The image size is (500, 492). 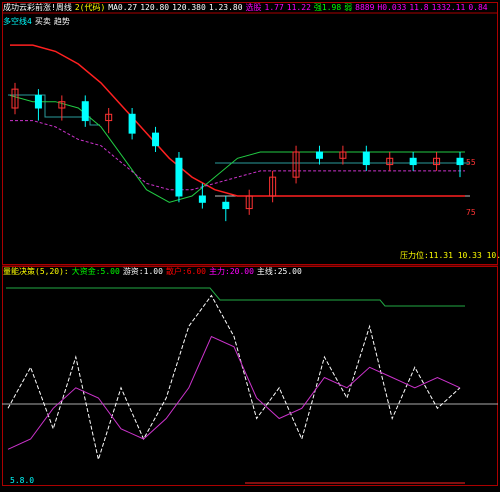 What do you see at coordinates (274, 7) in the screenshot?
I see `top-status-segment: 1.77` at bounding box center [274, 7].